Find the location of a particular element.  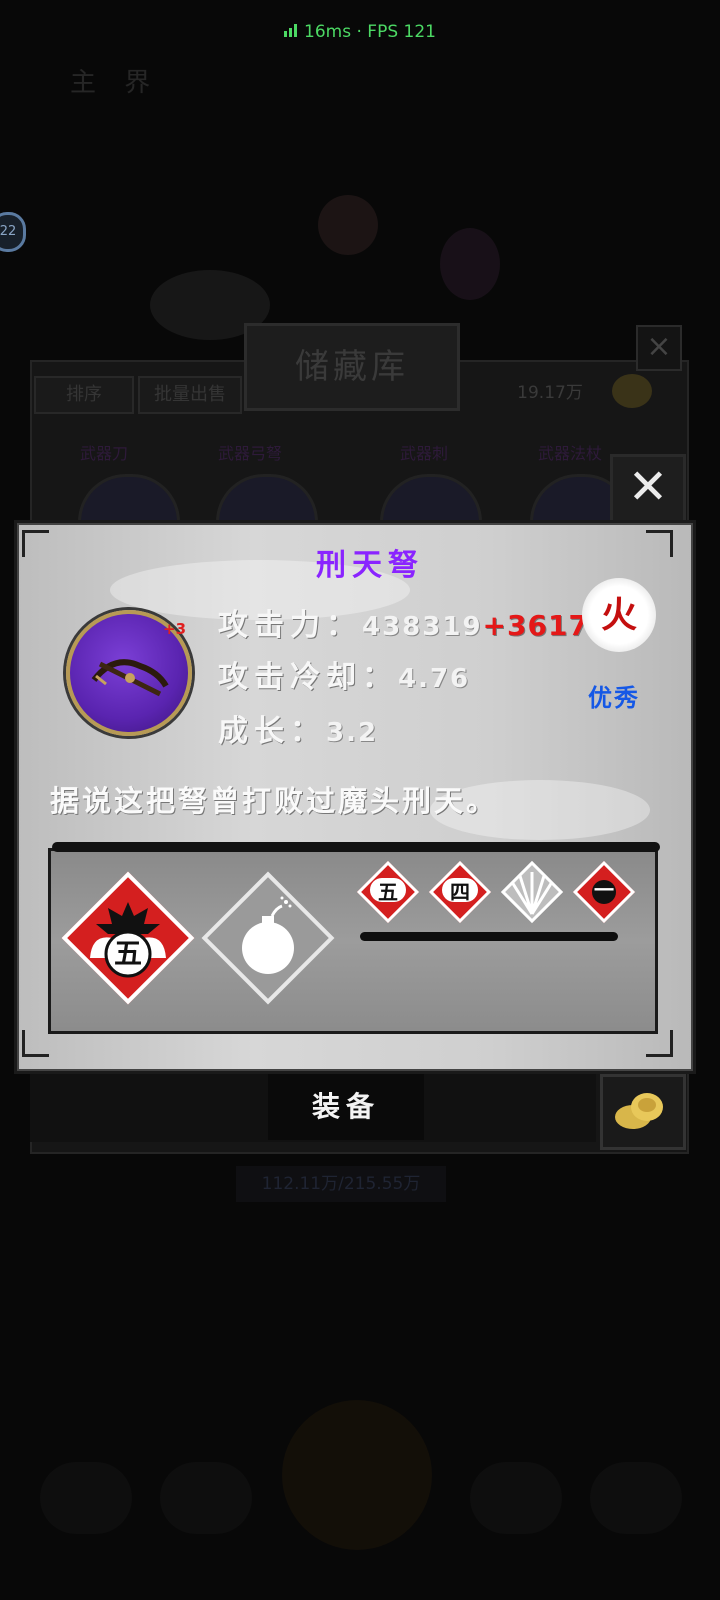

skill-slot is located at coordinates (268, 938).